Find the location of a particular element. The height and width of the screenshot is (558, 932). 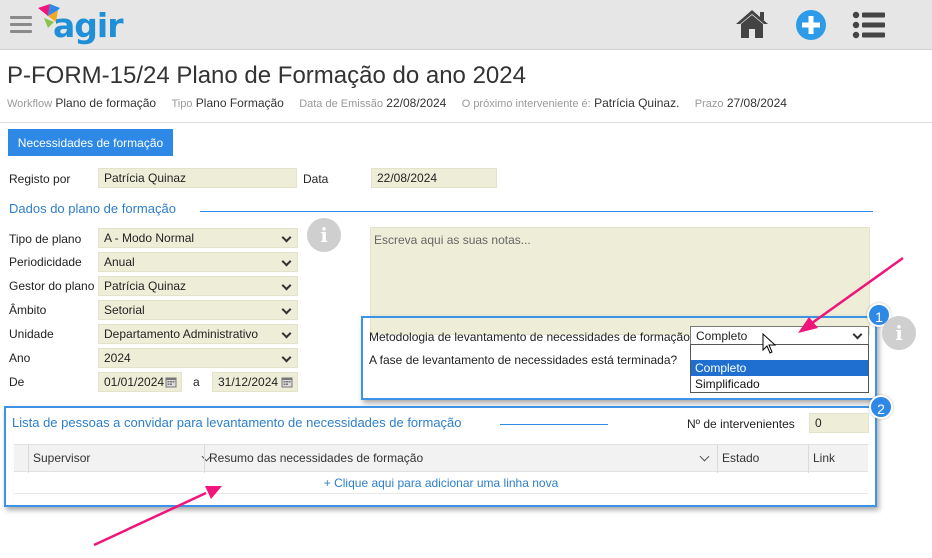

info-icon: i is located at coordinates (324, 235).